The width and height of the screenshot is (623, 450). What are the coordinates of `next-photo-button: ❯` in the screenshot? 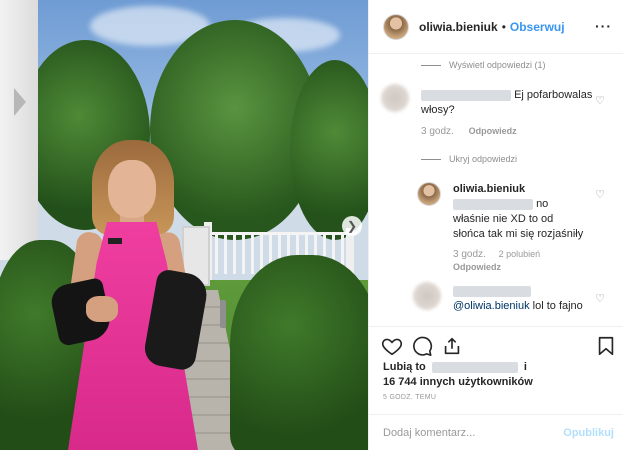 It's located at (352, 226).